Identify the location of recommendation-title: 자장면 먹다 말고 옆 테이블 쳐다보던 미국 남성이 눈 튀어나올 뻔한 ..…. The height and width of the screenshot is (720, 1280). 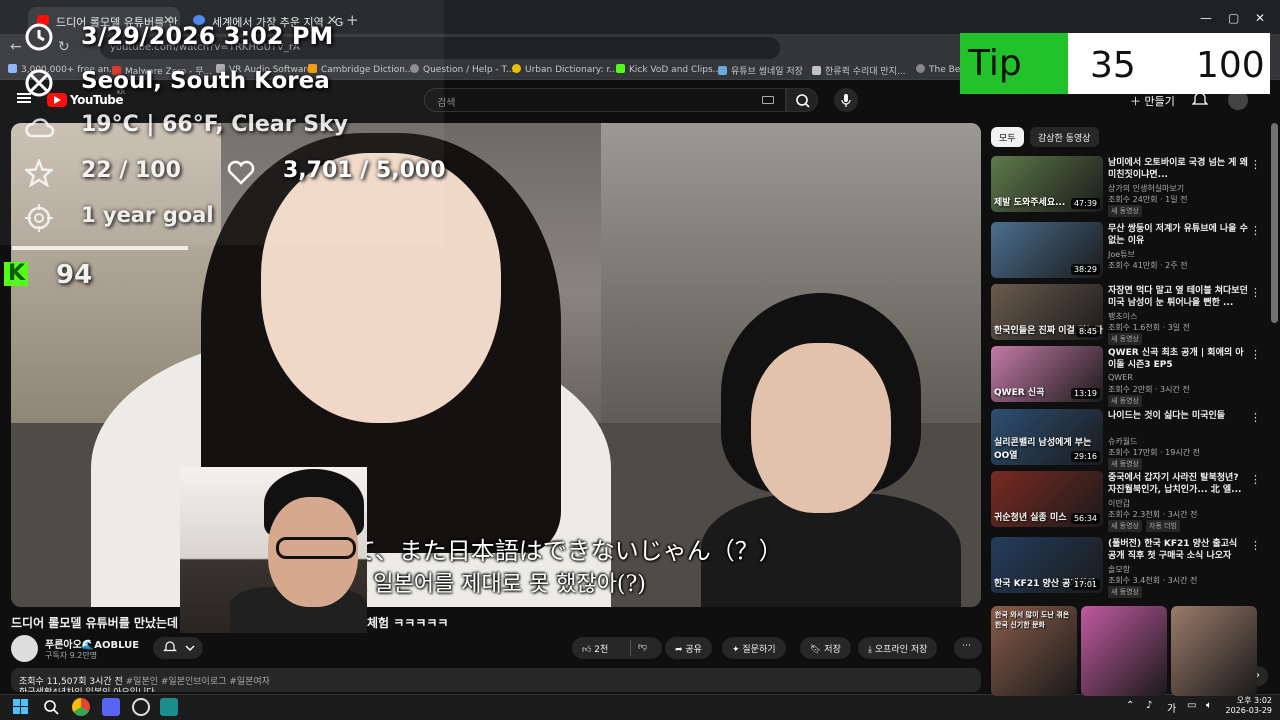
(1178, 297).